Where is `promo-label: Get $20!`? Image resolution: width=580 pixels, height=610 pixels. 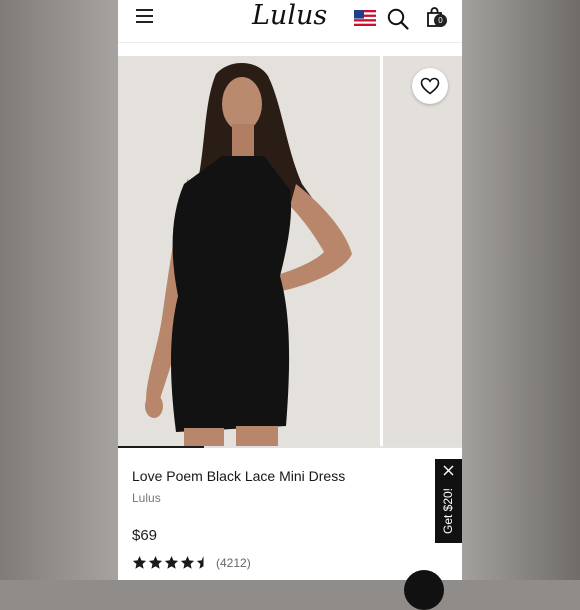
promo-label: Get $20! is located at coordinates (448, 511).